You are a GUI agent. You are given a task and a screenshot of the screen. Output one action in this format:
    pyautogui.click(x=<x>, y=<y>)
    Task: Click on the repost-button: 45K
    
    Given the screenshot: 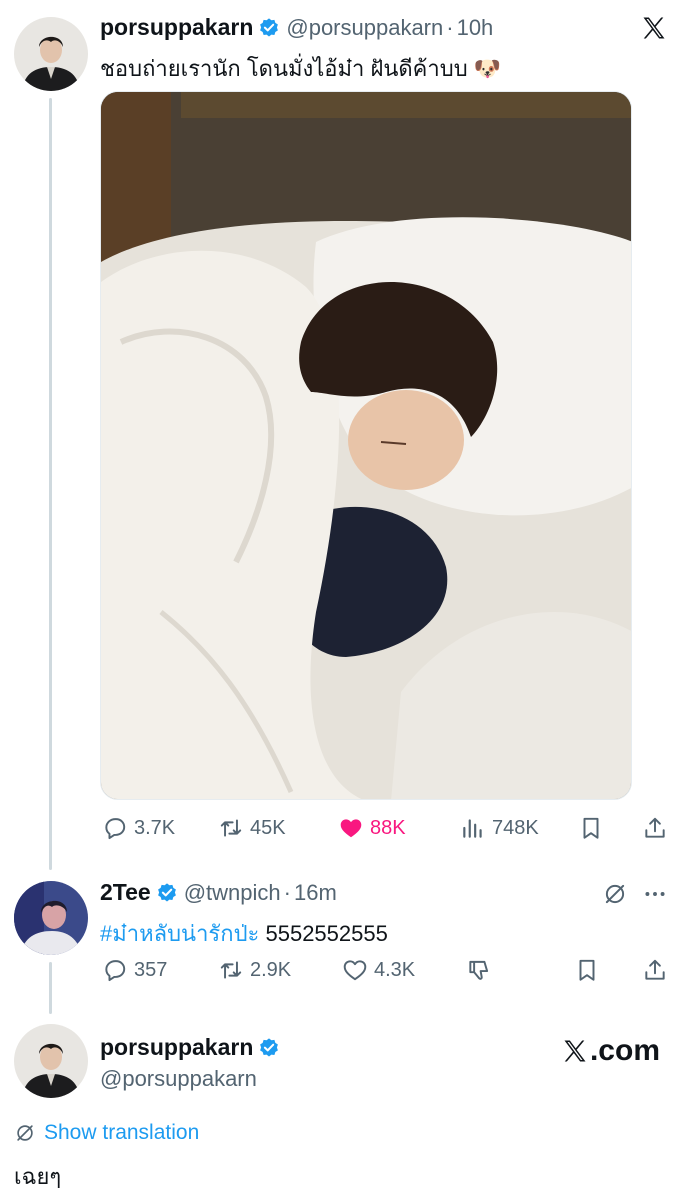 What is the action you would take?
    pyautogui.click(x=252, y=828)
    